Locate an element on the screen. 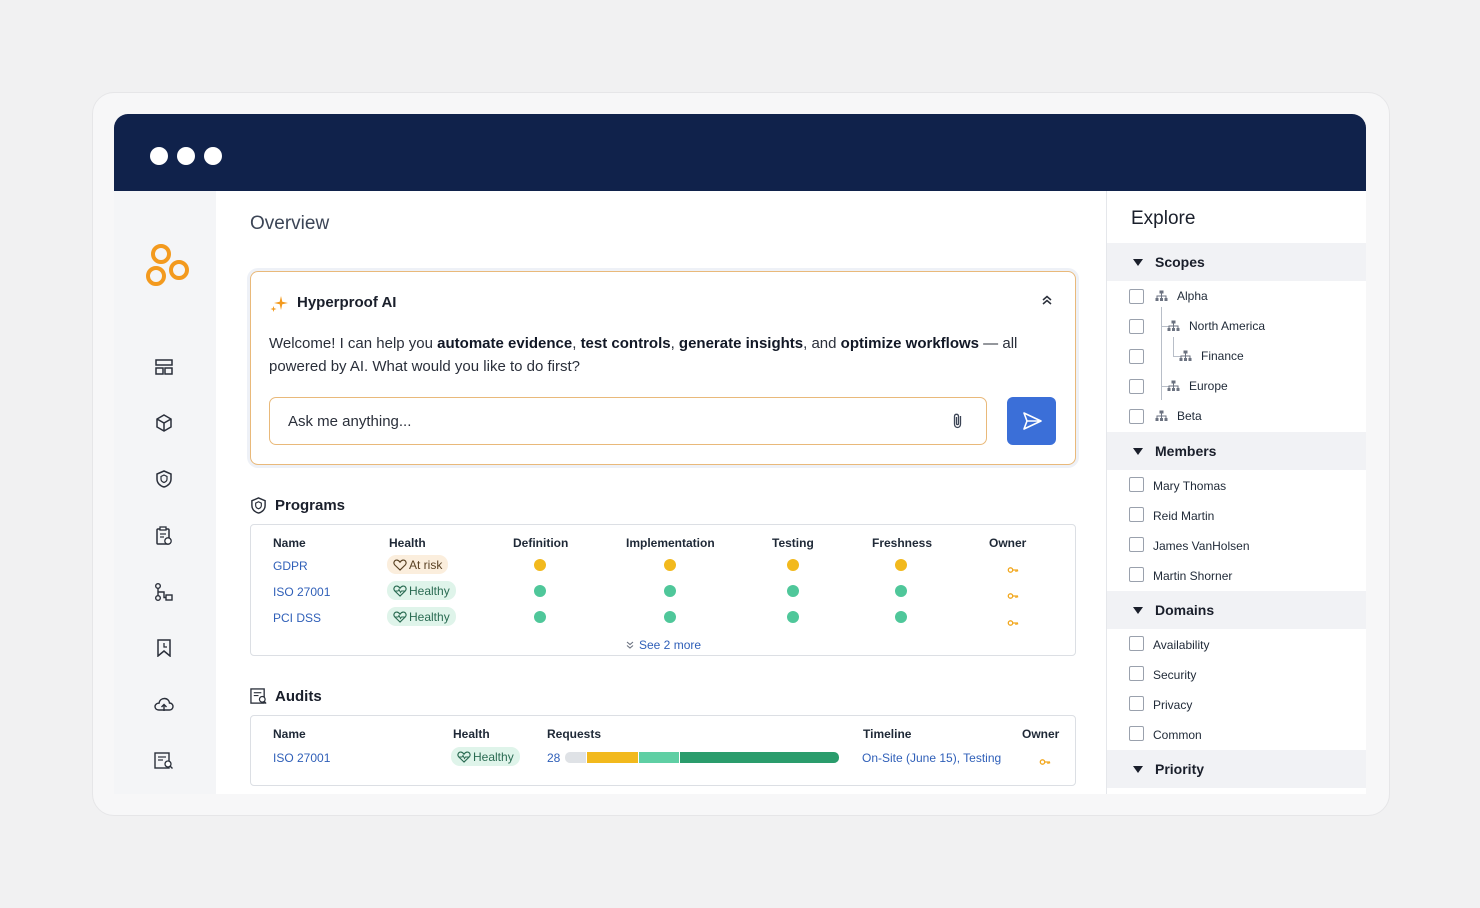 The image size is (1480, 908). member-item: Mary Thomas is located at coordinates (1190, 486).